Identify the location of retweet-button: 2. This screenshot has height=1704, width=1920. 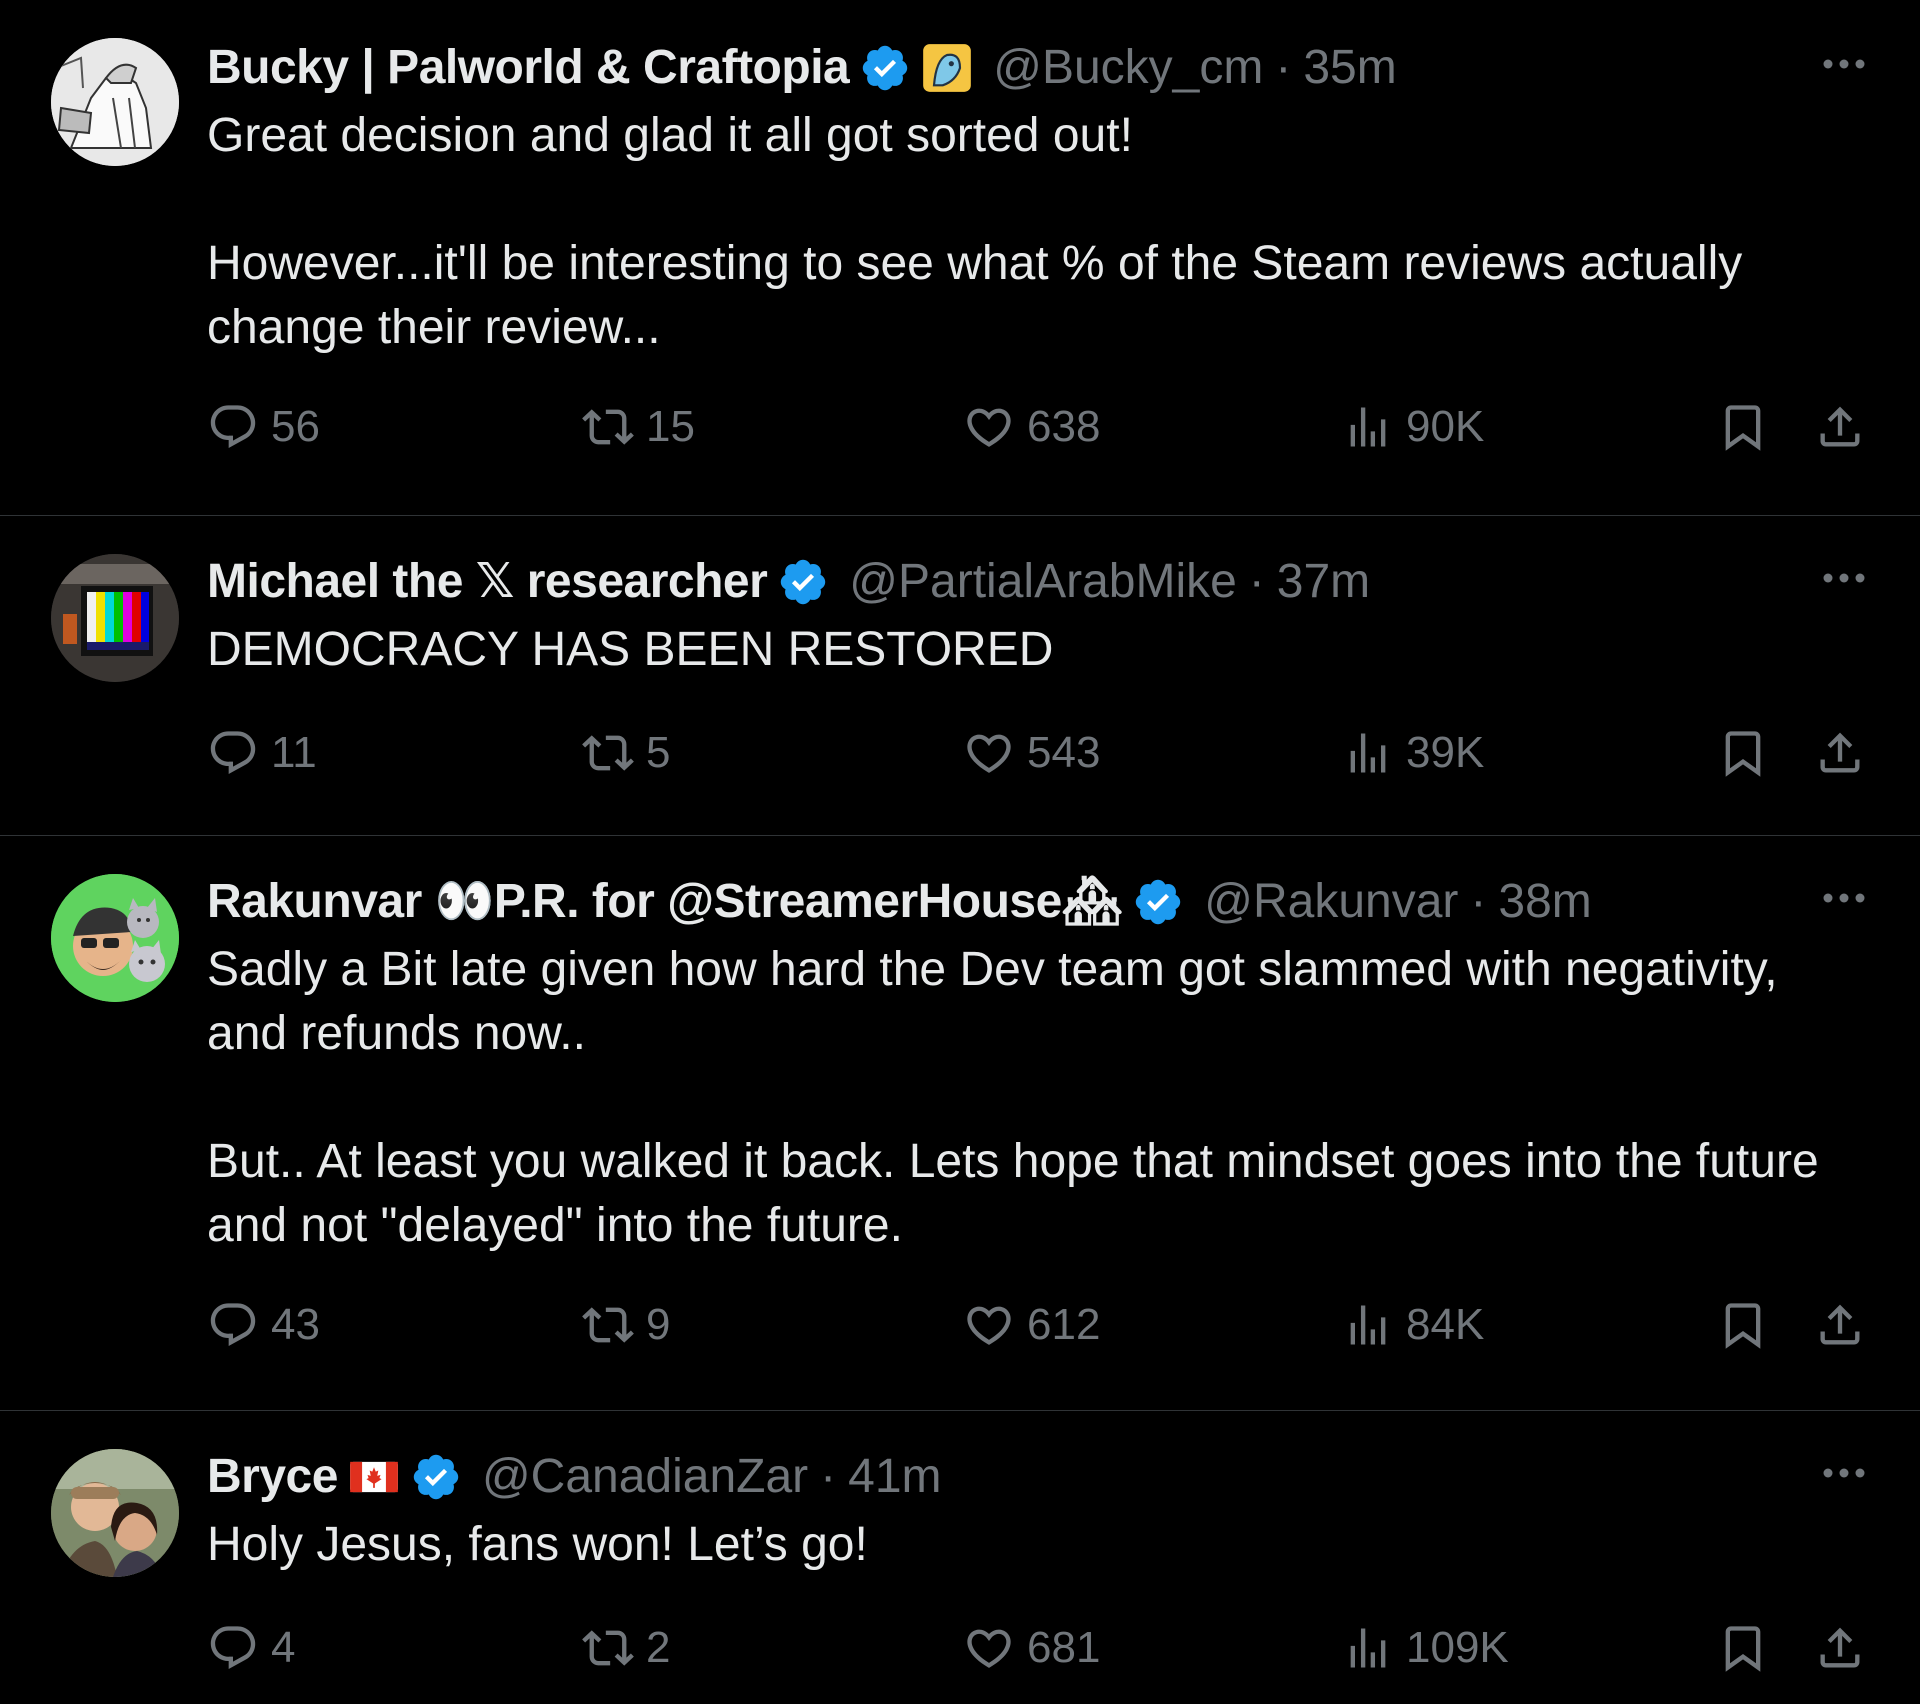
(626, 1648).